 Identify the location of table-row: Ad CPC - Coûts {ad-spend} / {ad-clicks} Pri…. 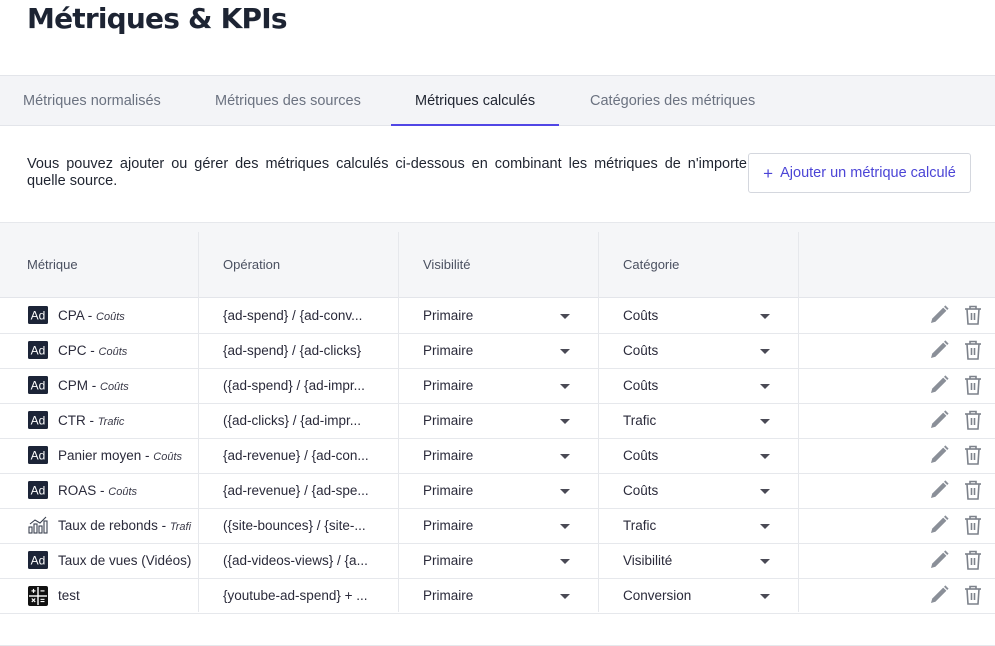
(497, 351).